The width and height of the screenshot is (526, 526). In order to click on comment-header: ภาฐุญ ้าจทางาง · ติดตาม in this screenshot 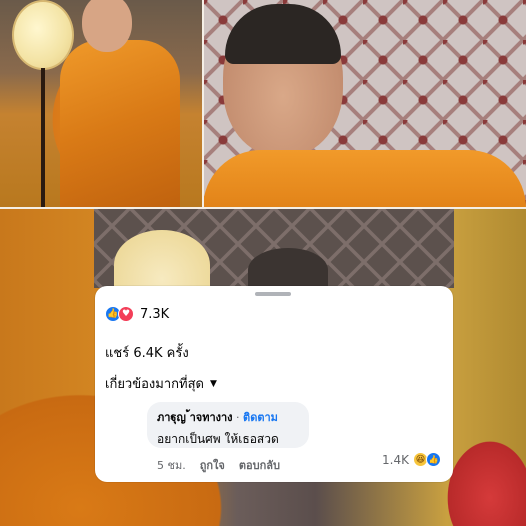, I will do `click(228, 417)`.